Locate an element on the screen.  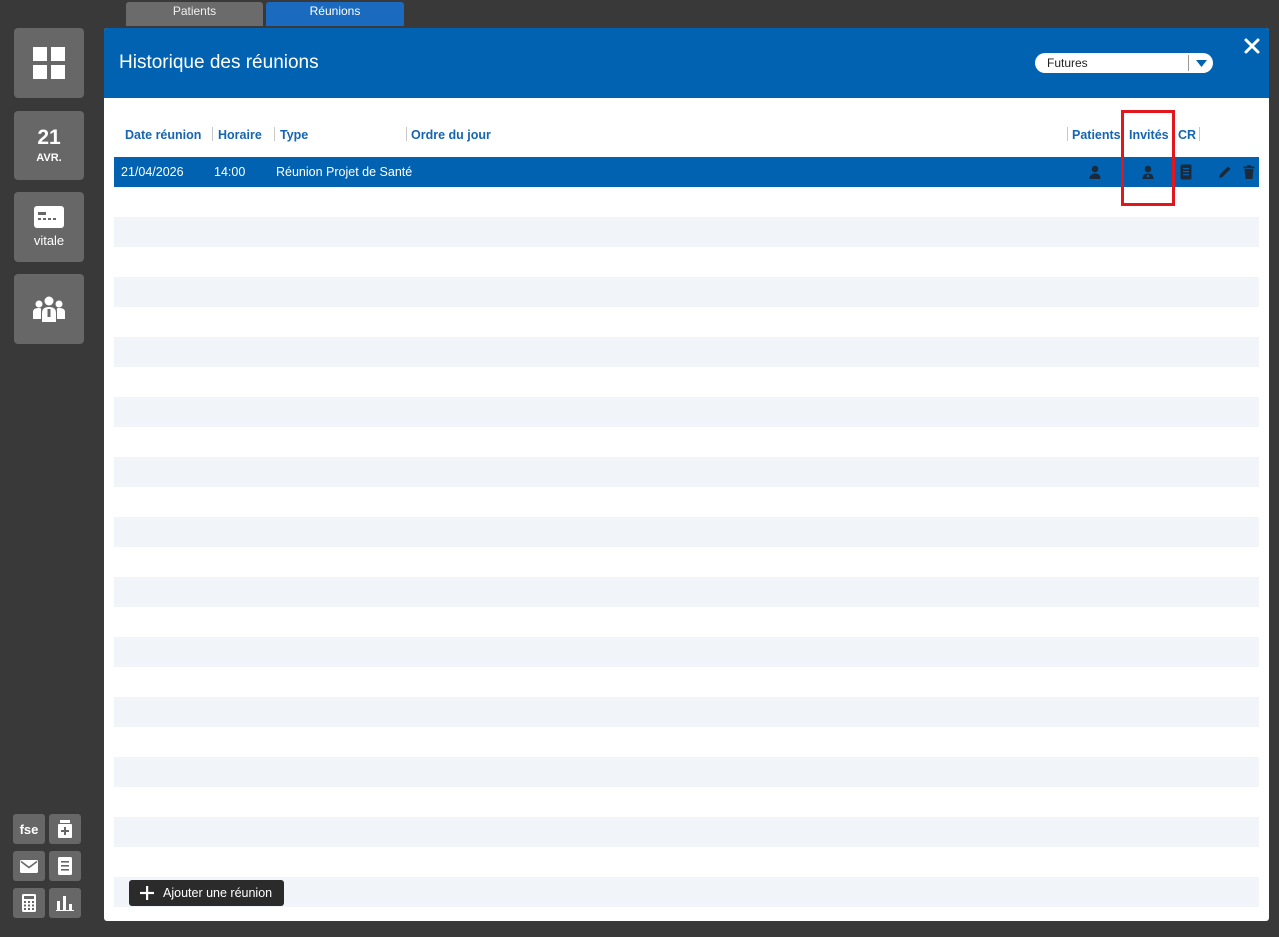
header-invites: Invités is located at coordinates (1149, 135).